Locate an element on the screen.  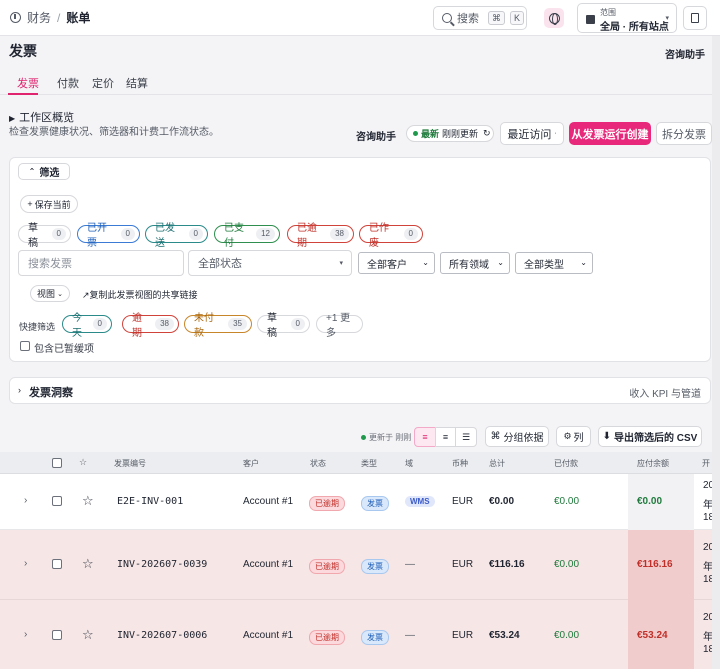
column-header: 开 is located at coordinates (706, 463).